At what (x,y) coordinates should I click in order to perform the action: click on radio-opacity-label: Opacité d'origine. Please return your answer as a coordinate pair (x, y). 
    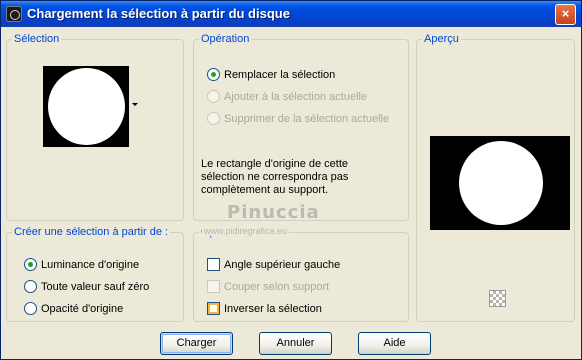
    Looking at the image, I should click on (82, 308).